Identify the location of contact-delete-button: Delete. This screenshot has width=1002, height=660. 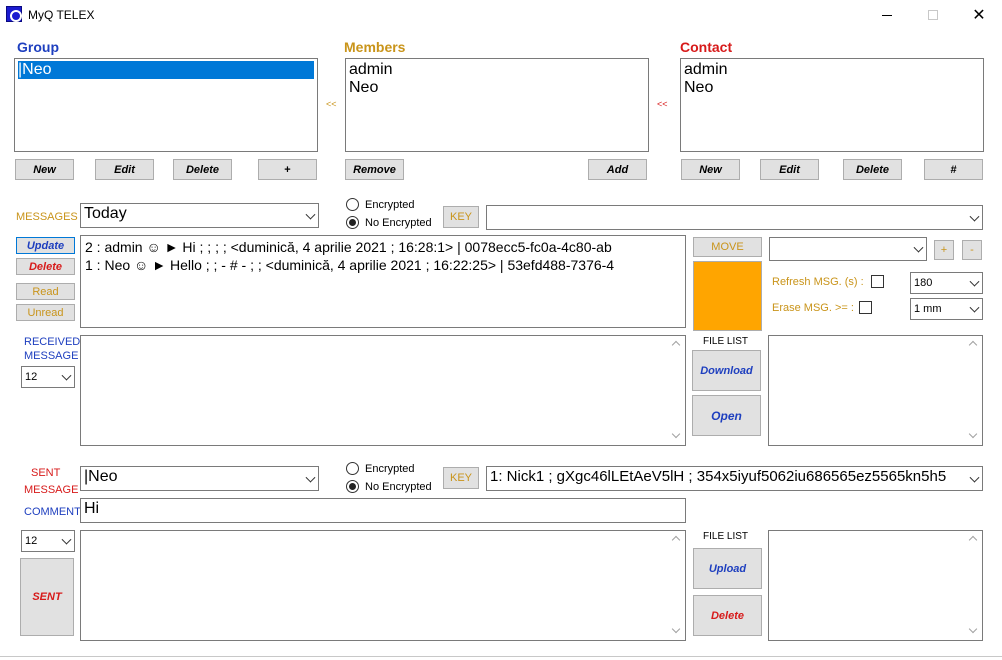
(872, 169).